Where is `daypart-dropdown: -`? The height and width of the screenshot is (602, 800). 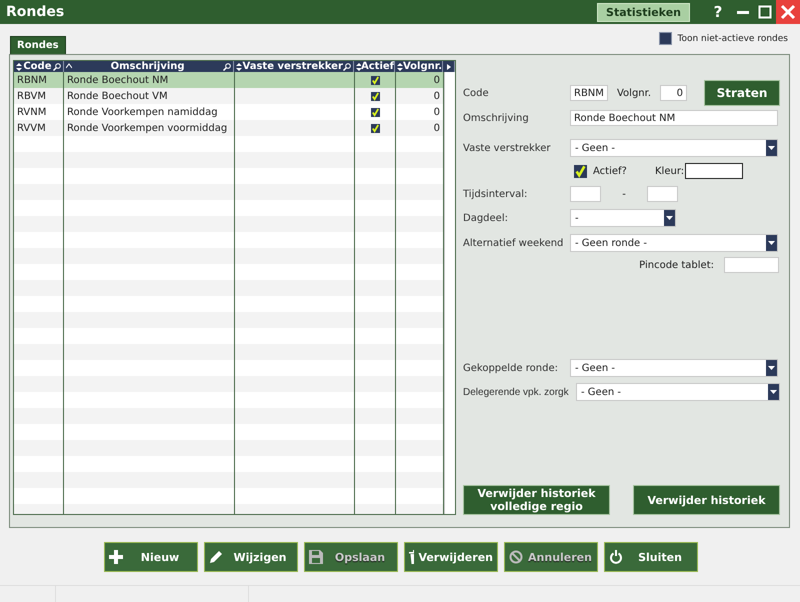 daypart-dropdown: - is located at coordinates (623, 218).